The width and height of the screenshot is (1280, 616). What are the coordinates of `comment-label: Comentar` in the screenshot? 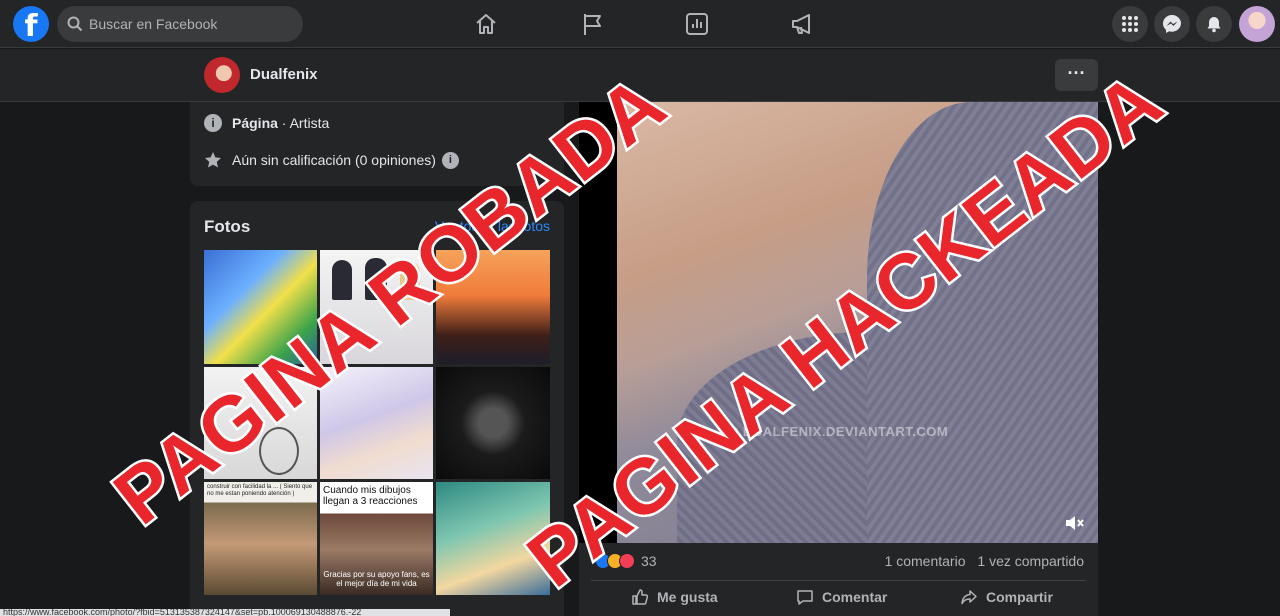 It's located at (855, 597).